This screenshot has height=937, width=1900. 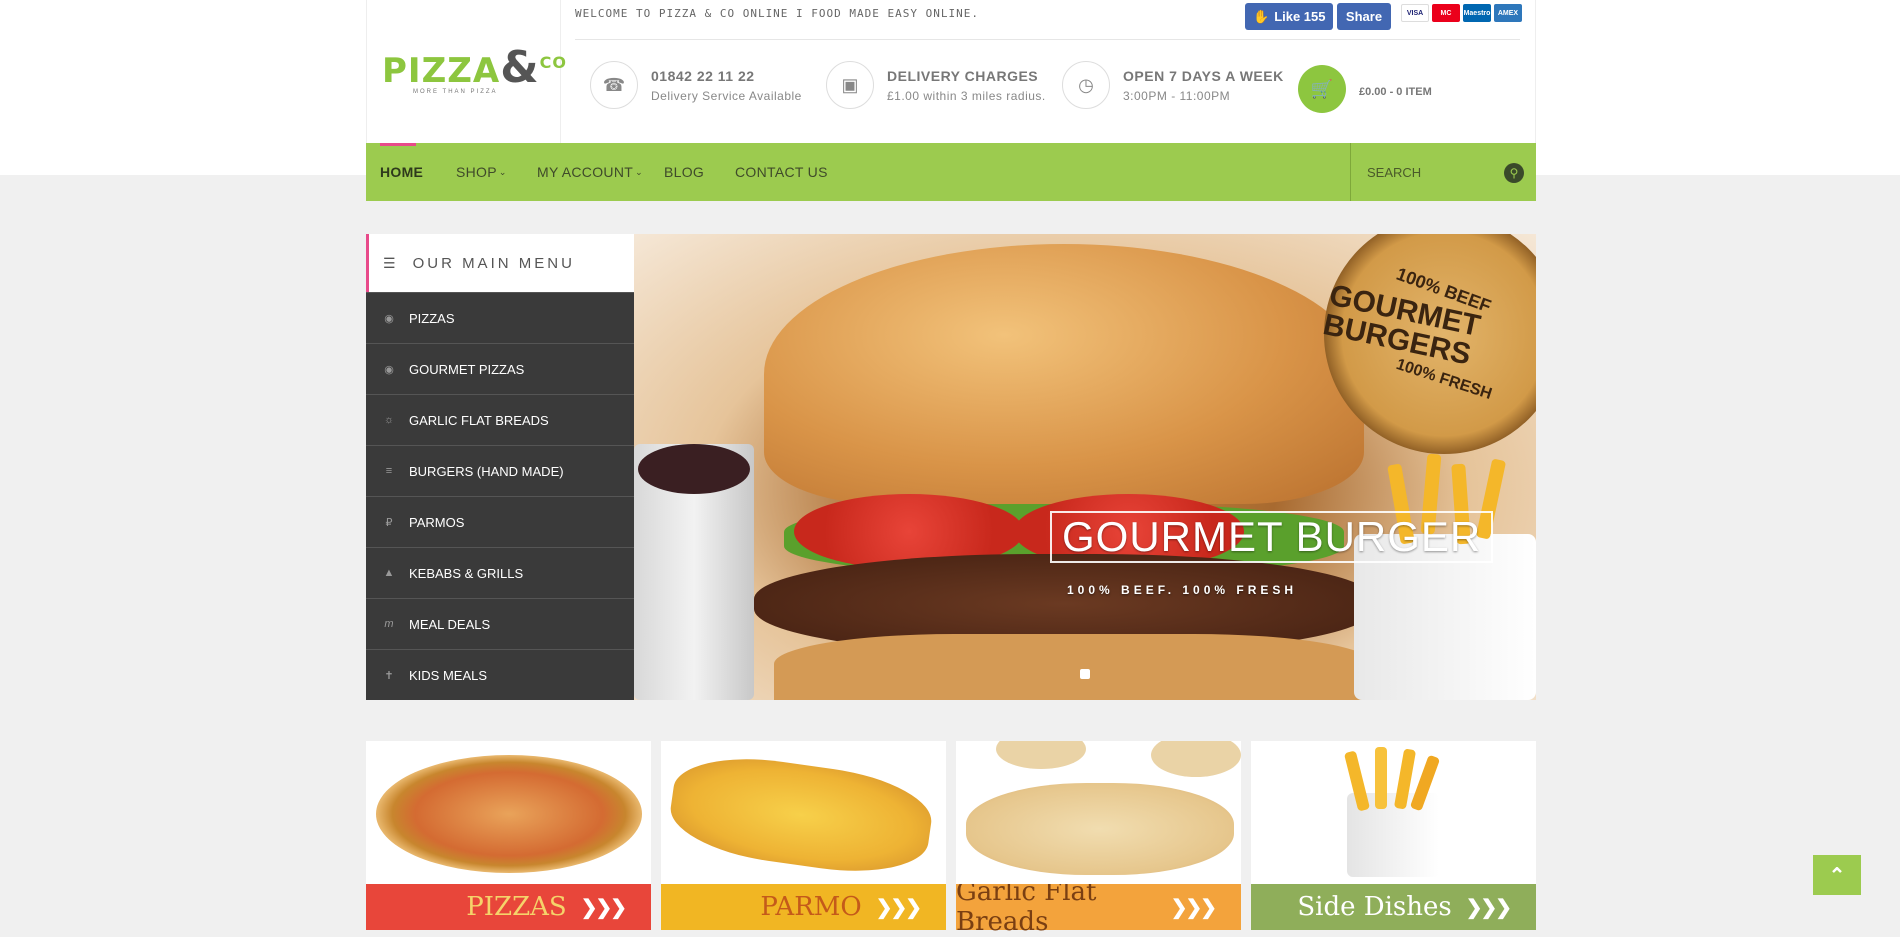 I want to click on tile-garlic-flat-breads: Garlic Flat Breads ❯❯❯, so click(x=1098, y=839).